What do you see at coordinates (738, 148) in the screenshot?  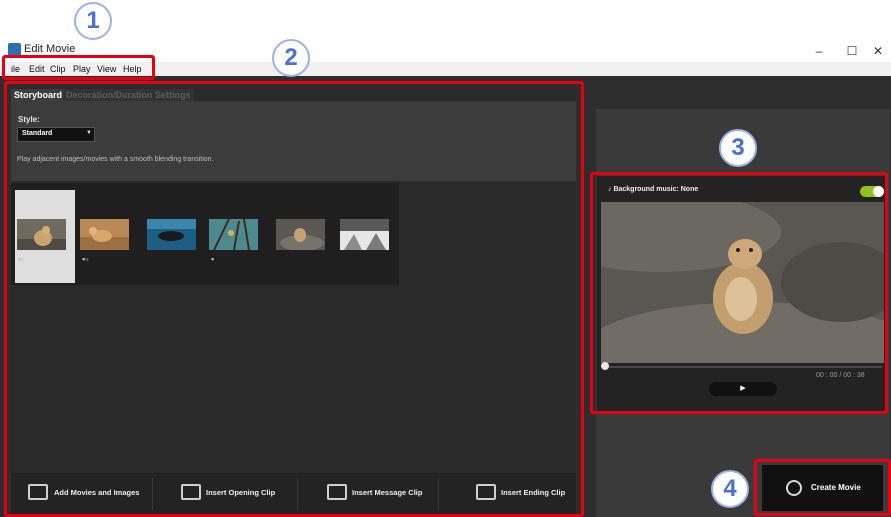 I see `callout-badge-3: 3` at bounding box center [738, 148].